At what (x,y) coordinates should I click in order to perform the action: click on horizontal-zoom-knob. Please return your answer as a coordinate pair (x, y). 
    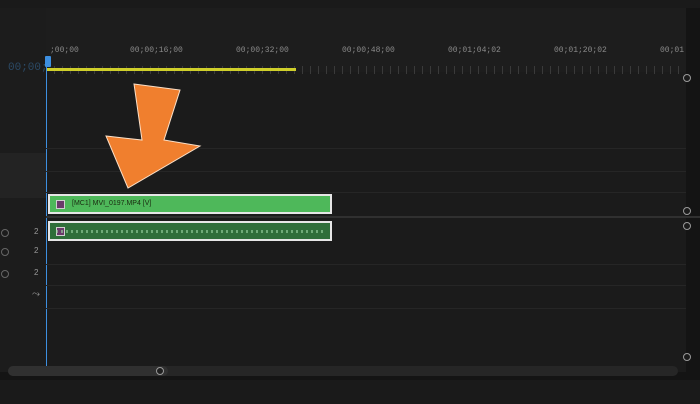
    Looking at the image, I should click on (160, 371).